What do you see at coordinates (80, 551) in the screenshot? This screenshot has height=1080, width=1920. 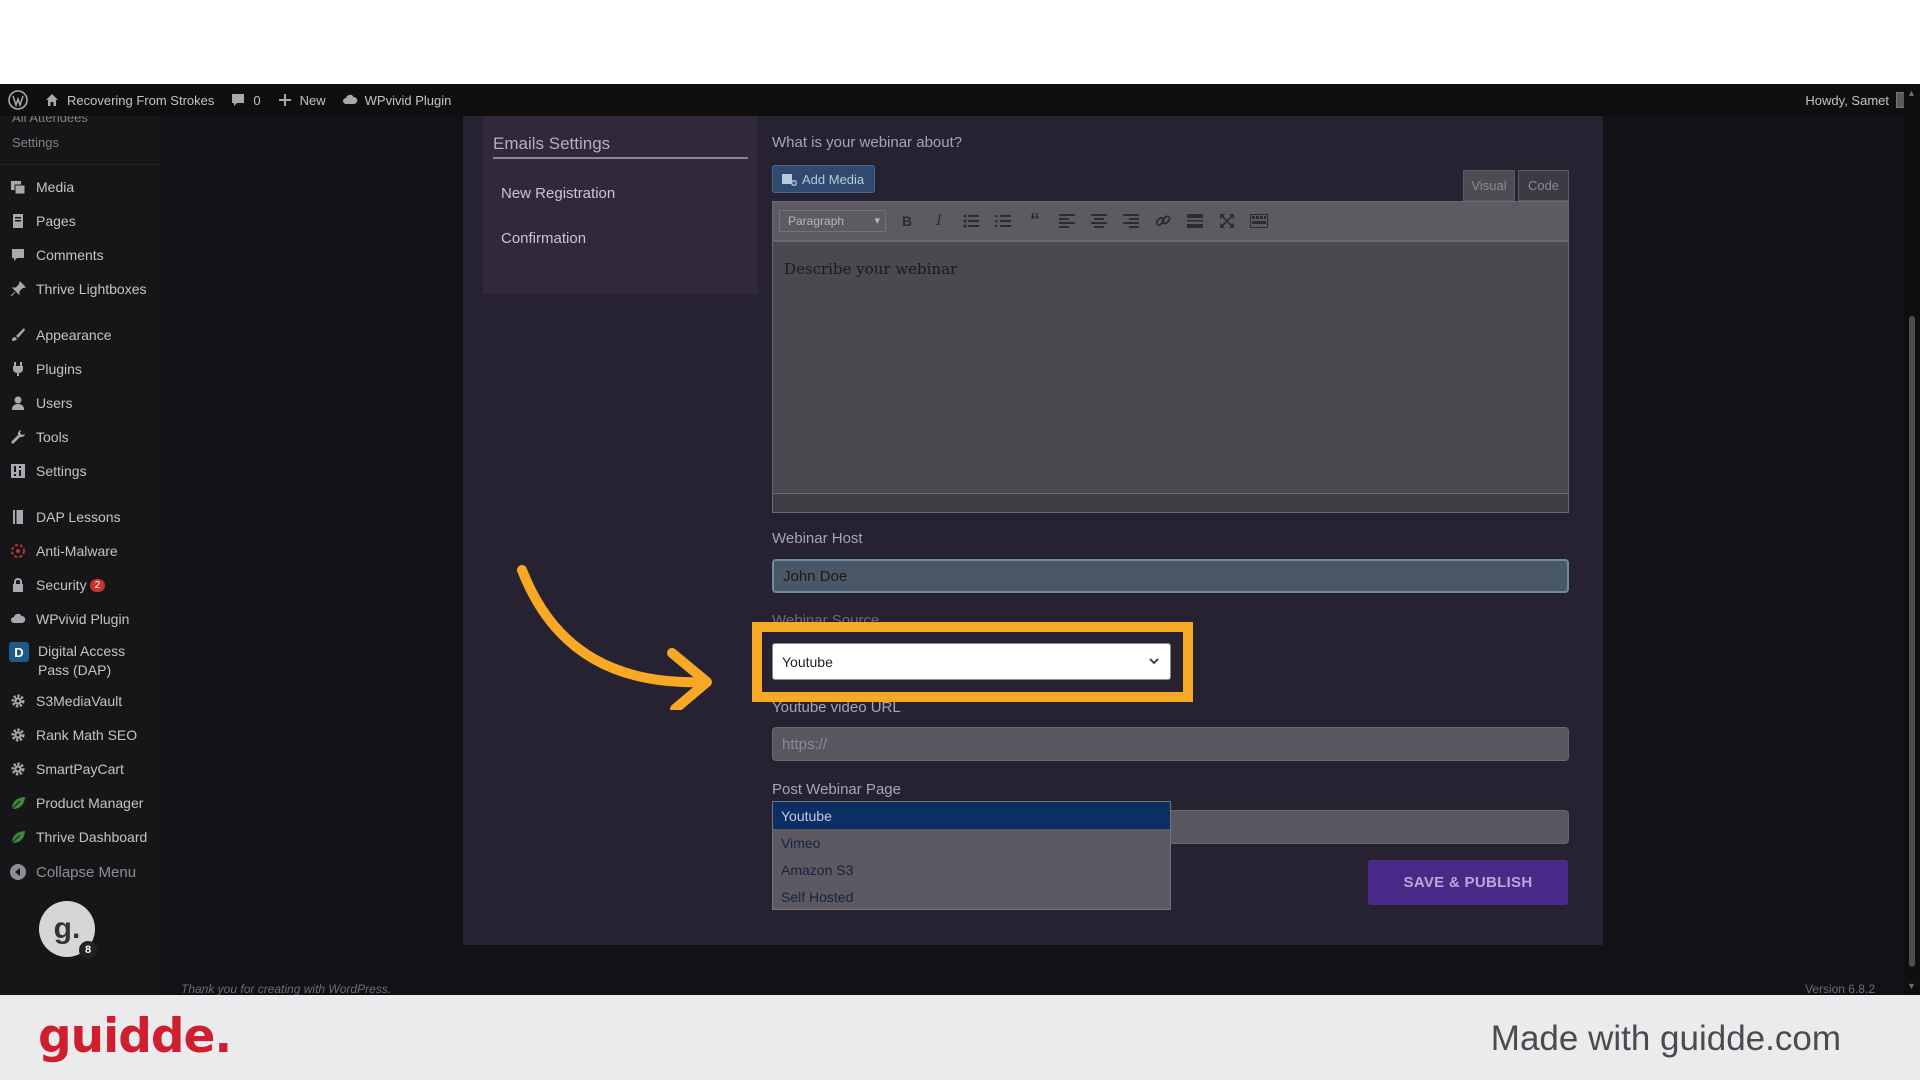 I see `sidebar-item-anti-malware: Anti-Malware` at bounding box center [80, 551].